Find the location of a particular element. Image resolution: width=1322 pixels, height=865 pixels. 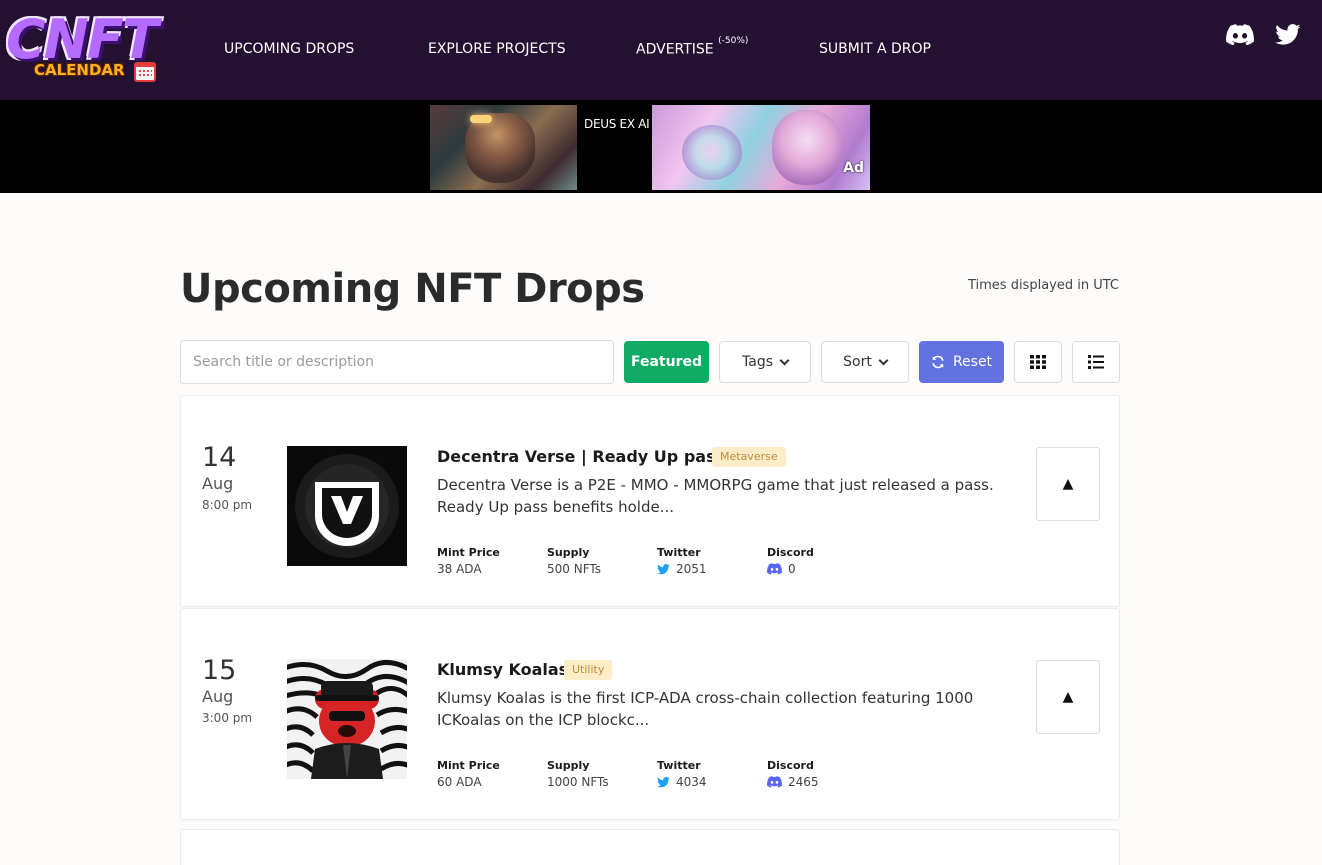

mint-price-stat: Mint Price 60 ADA is located at coordinates (468, 774).